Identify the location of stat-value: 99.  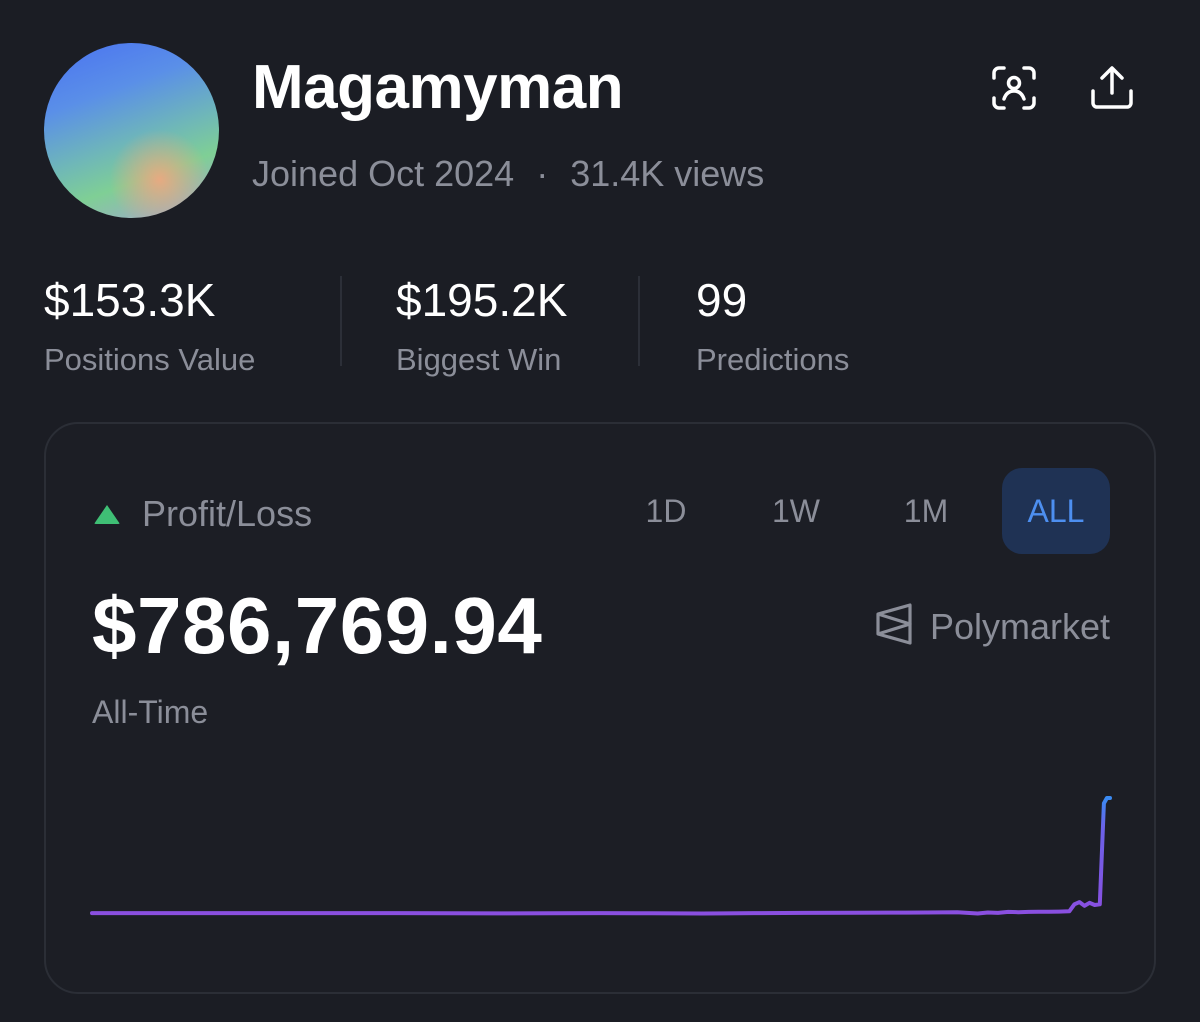
(722, 300).